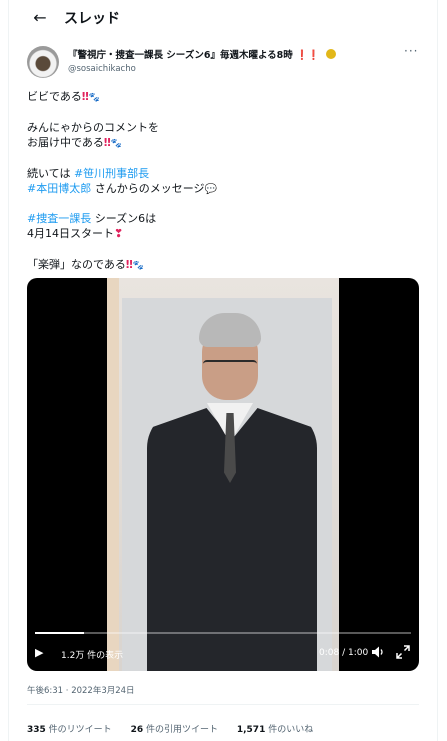  I want to click on progress-fill, so click(59, 633).